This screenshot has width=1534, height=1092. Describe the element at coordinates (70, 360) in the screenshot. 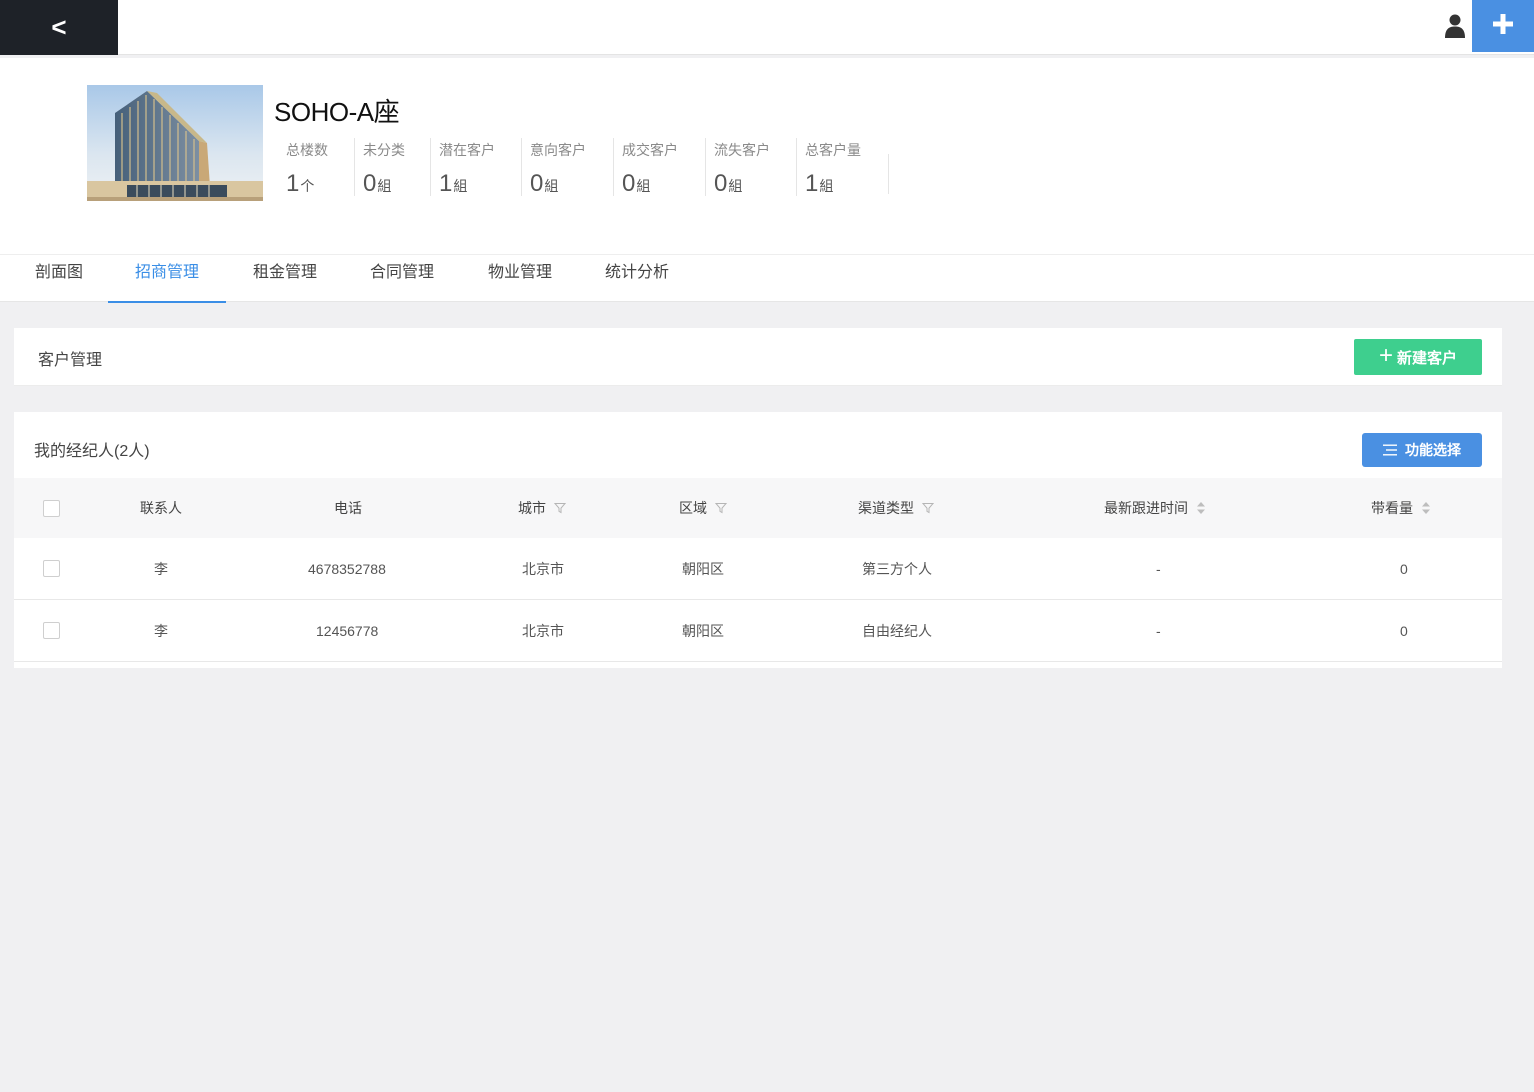

I see `customer-management-title: 客户管理` at that location.